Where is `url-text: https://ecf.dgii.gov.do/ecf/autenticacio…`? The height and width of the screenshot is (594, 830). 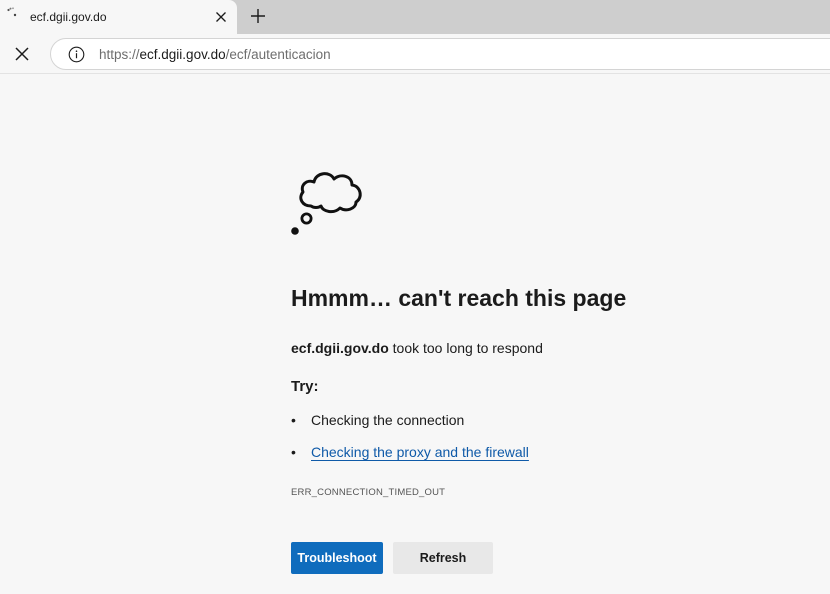 url-text: https://ecf.dgii.gov.do/ecf/autenticacio… is located at coordinates (215, 54).